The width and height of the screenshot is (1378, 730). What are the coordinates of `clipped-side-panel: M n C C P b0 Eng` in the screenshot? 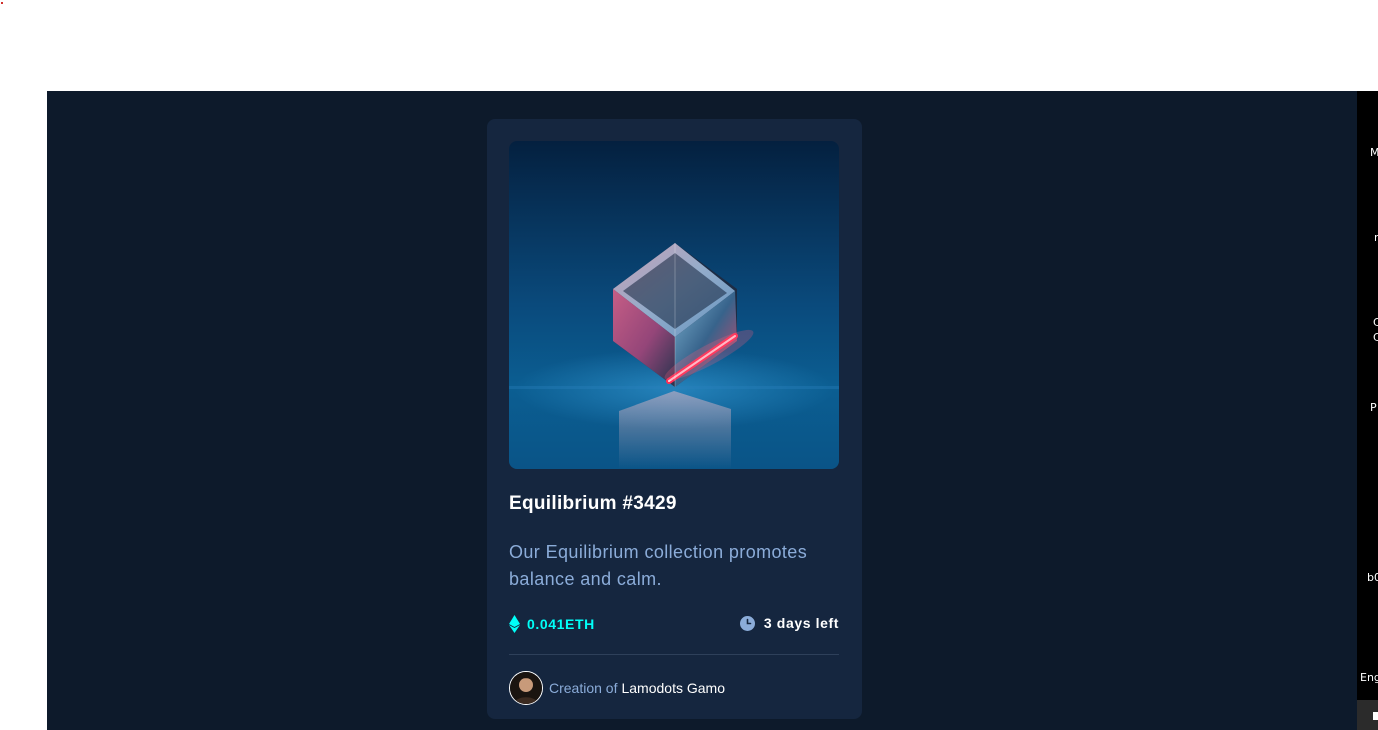 It's located at (1367, 410).